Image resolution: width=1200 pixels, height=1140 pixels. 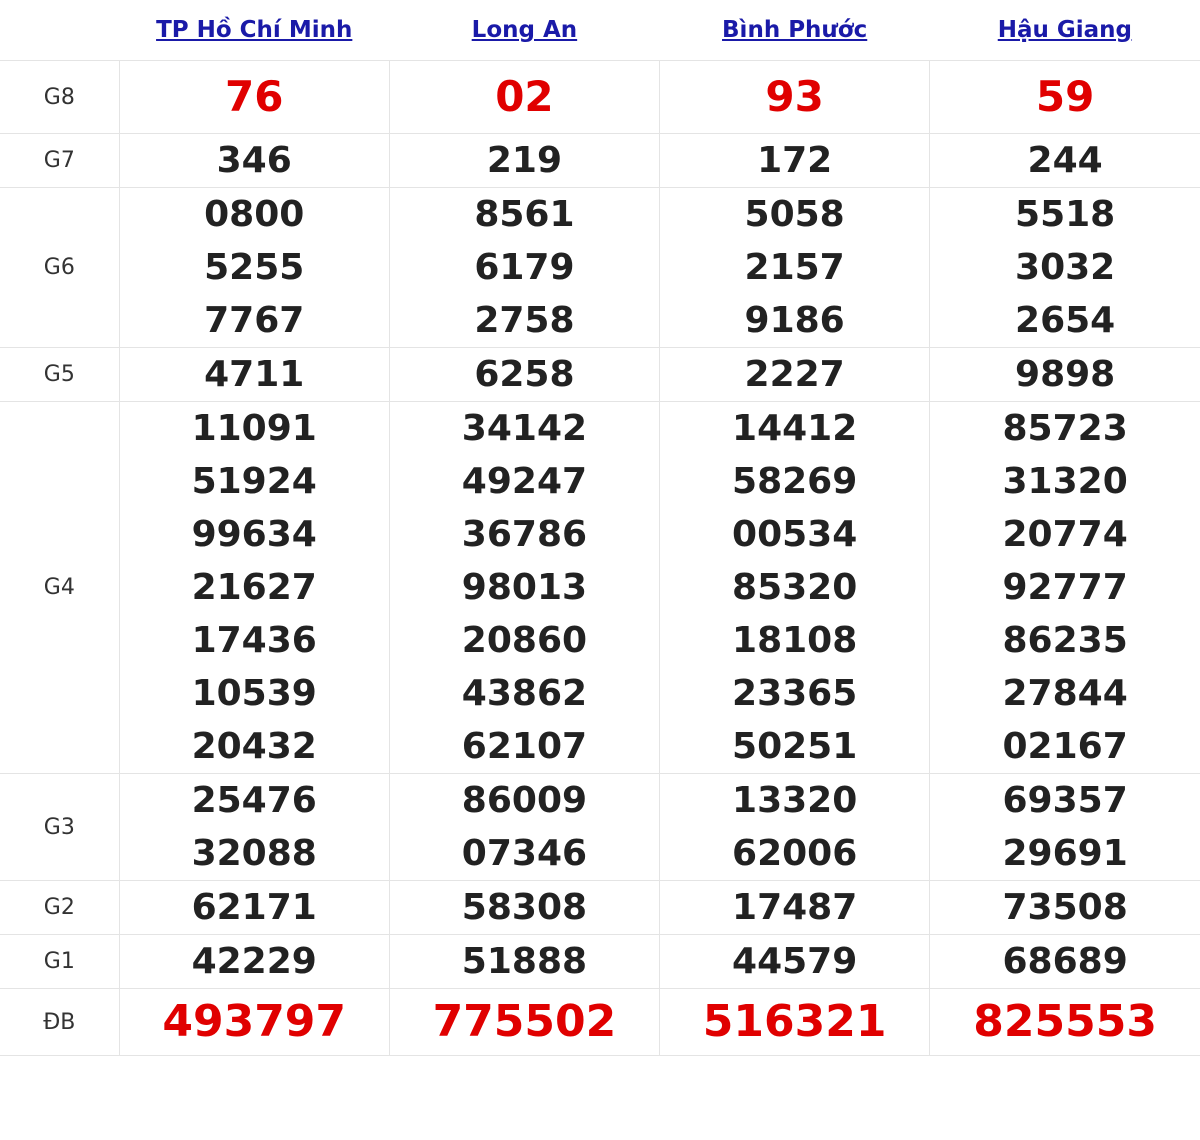 I want to click on prize-number: 58308, so click(x=524, y=907).